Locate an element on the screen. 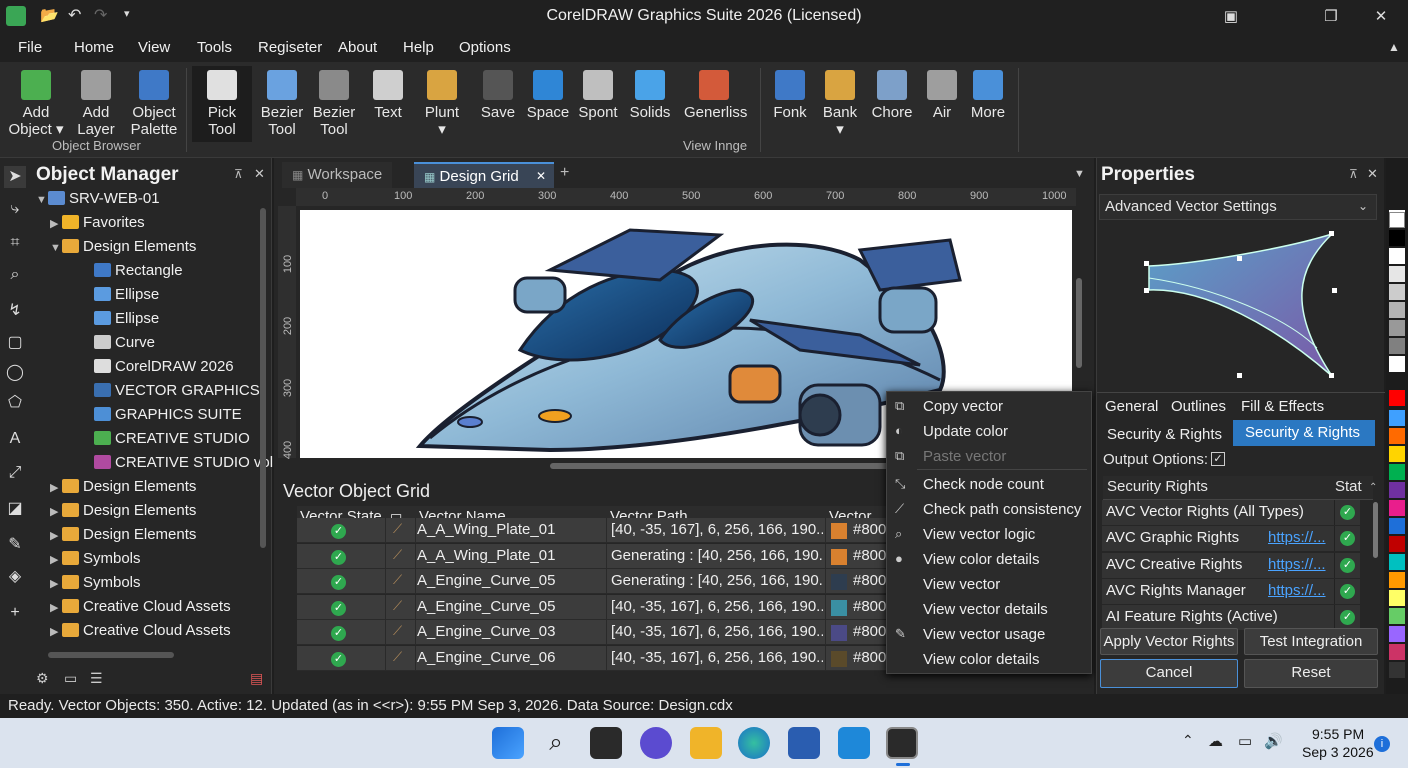  display-icon: ▭ is located at coordinates (1245, 741).